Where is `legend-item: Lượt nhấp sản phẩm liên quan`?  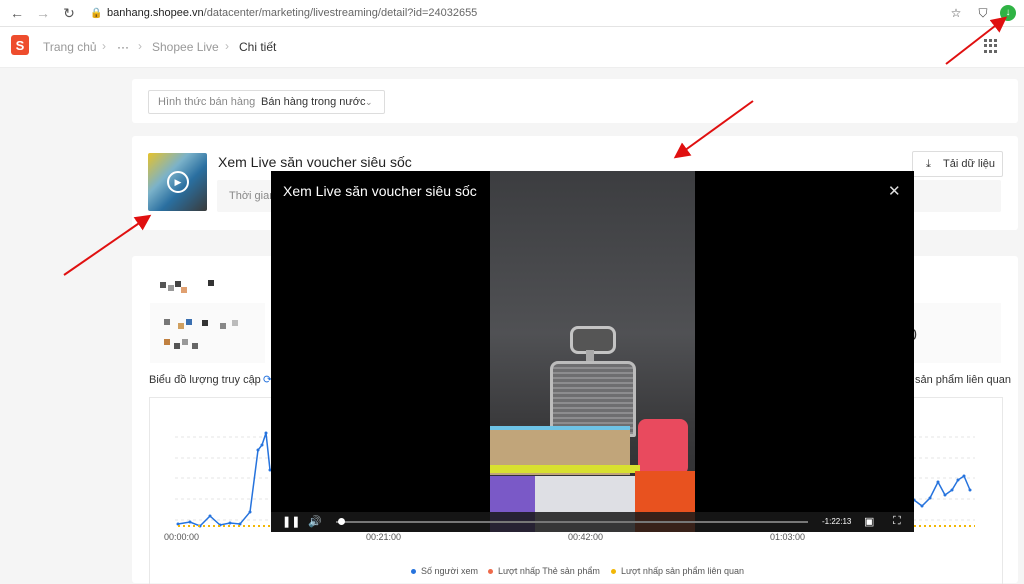 legend-item: Lượt nhấp sản phẩm liên quan is located at coordinates (677, 571).